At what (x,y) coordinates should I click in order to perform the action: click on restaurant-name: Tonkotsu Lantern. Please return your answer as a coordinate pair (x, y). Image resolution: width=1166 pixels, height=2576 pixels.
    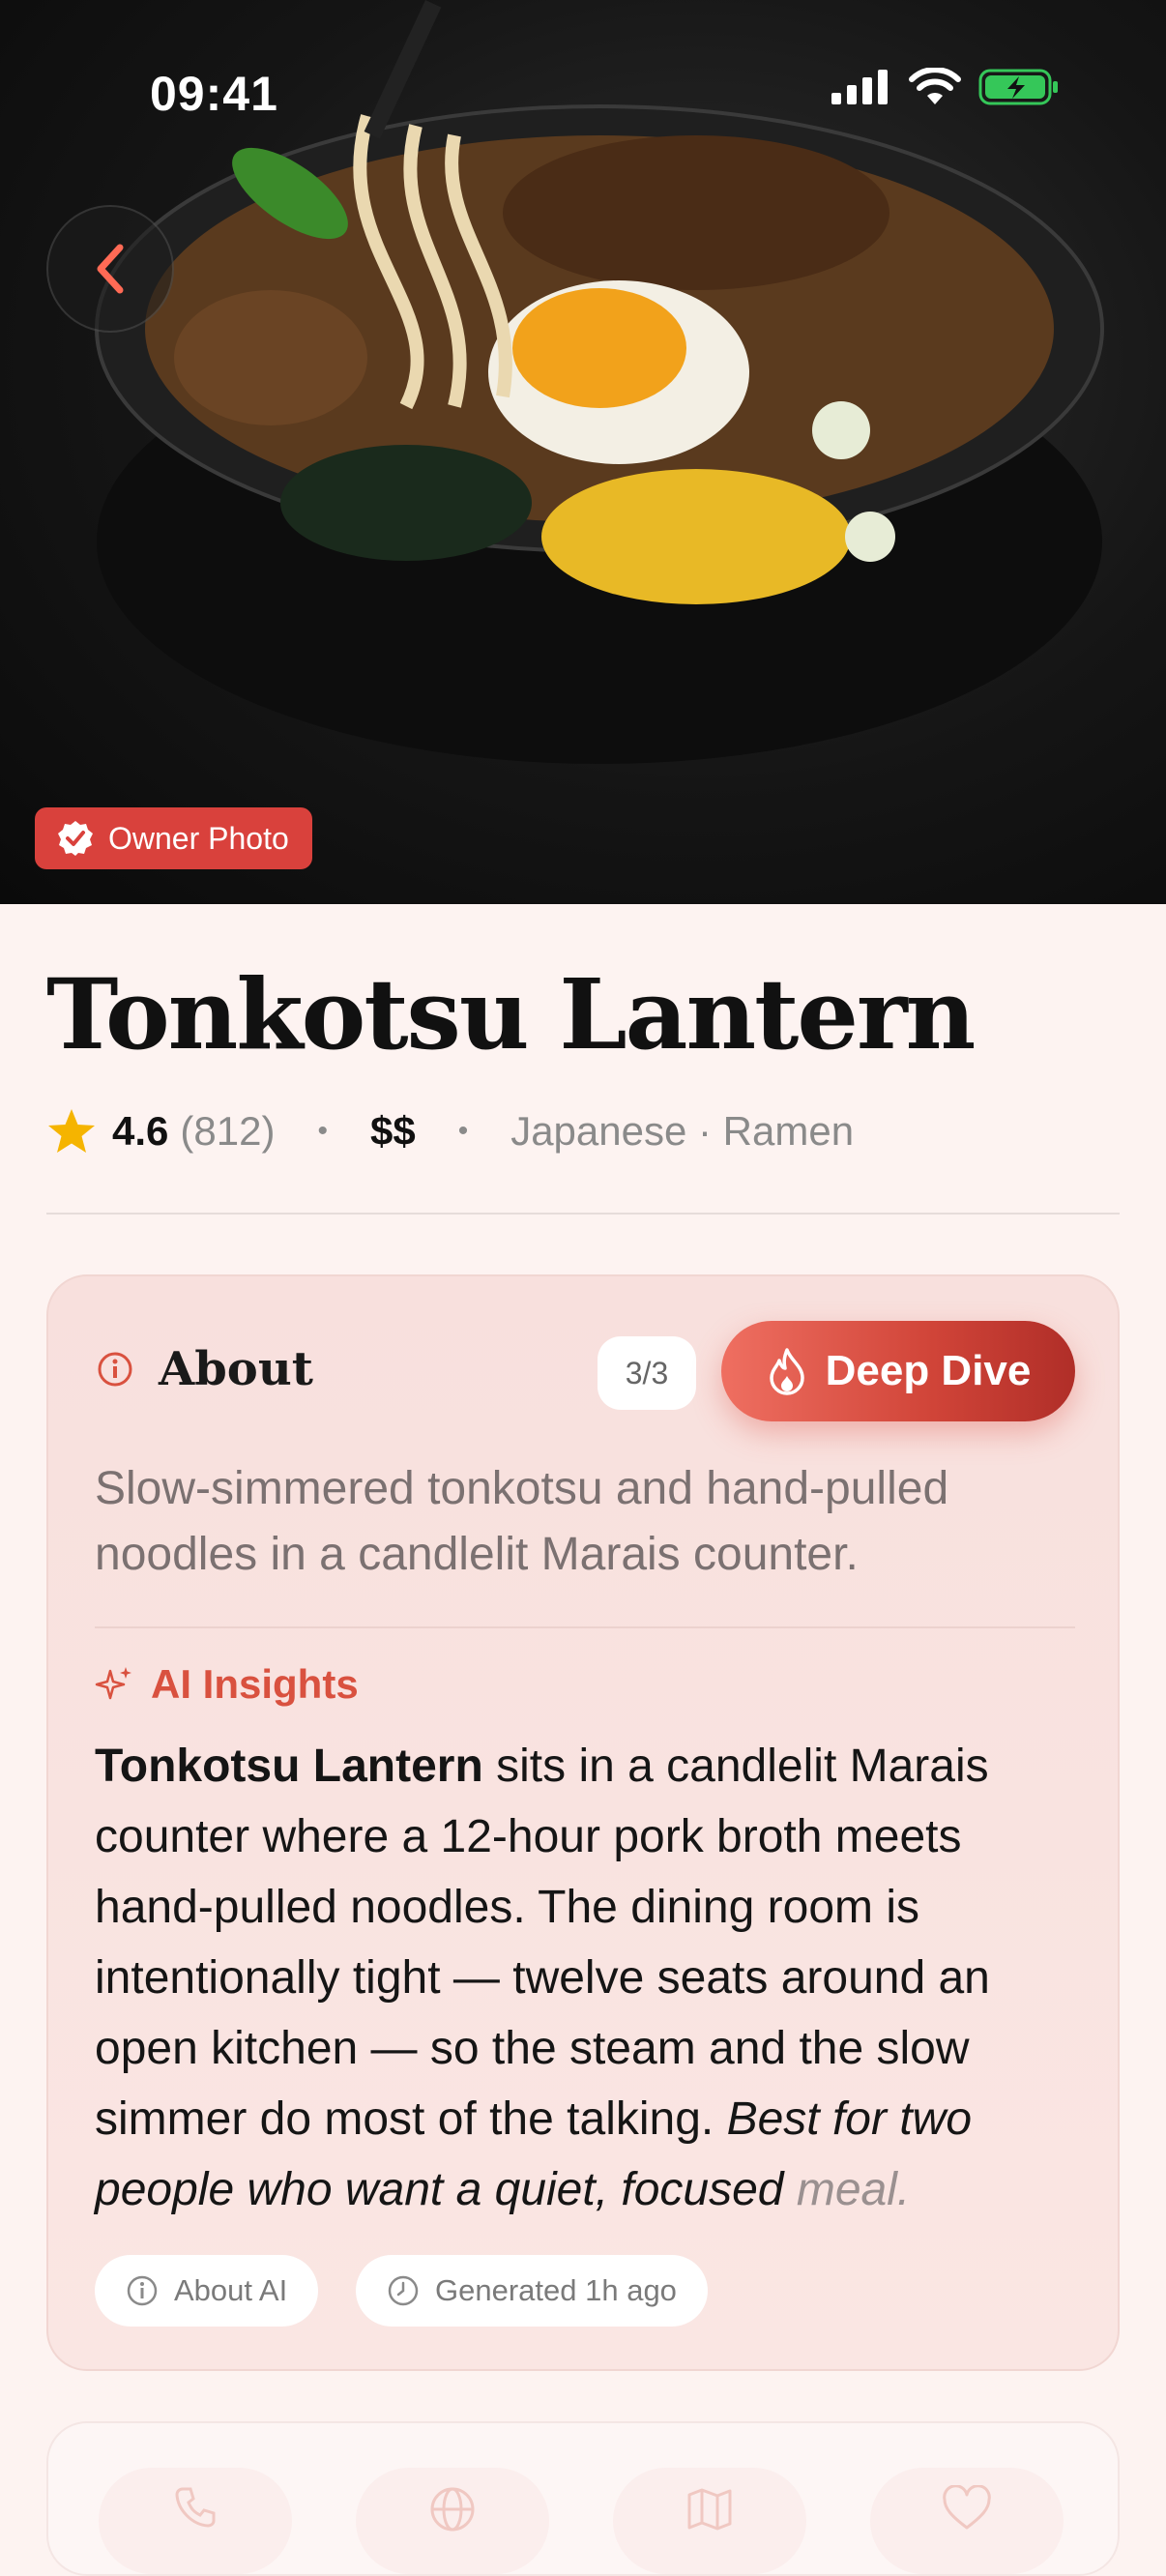
    Looking at the image, I should click on (511, 1014).